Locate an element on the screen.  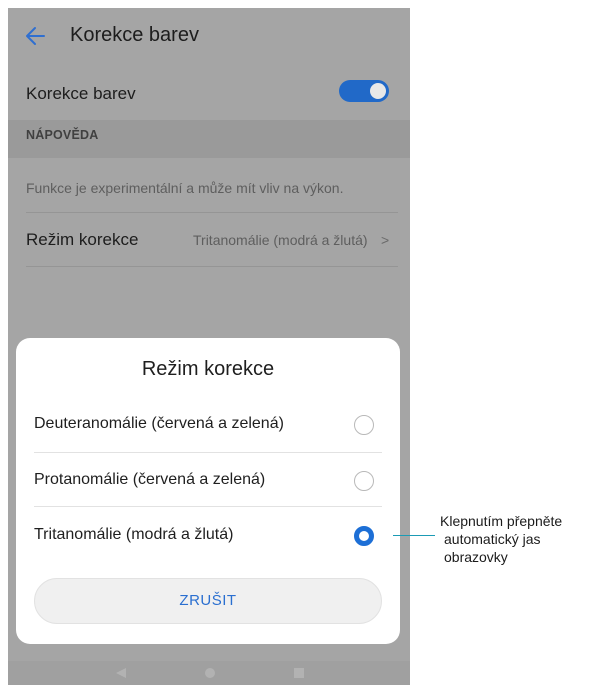
back-arrow-icon is located at coordinates (36, 36).